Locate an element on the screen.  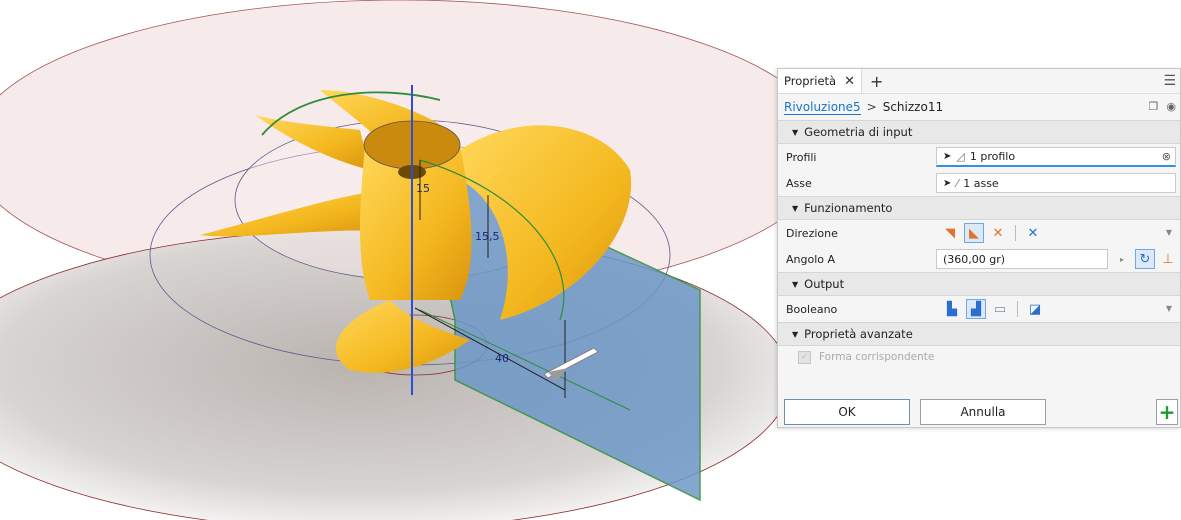
match-shape-checkbox: ✓ is located at coordinates (804, 357).